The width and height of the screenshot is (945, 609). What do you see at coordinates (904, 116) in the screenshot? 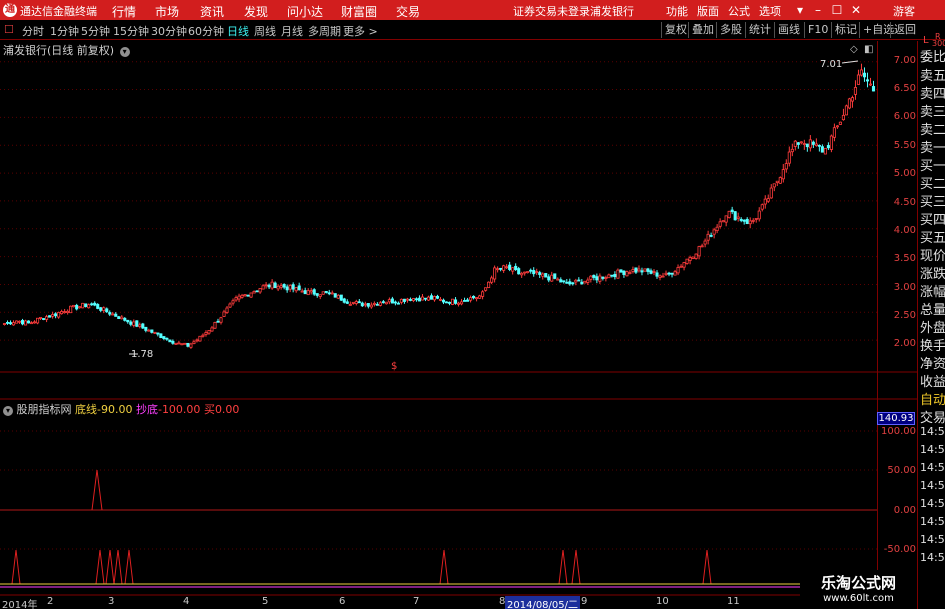
I see `y-tick-600: 6.00` at bounding box center [904, 116].